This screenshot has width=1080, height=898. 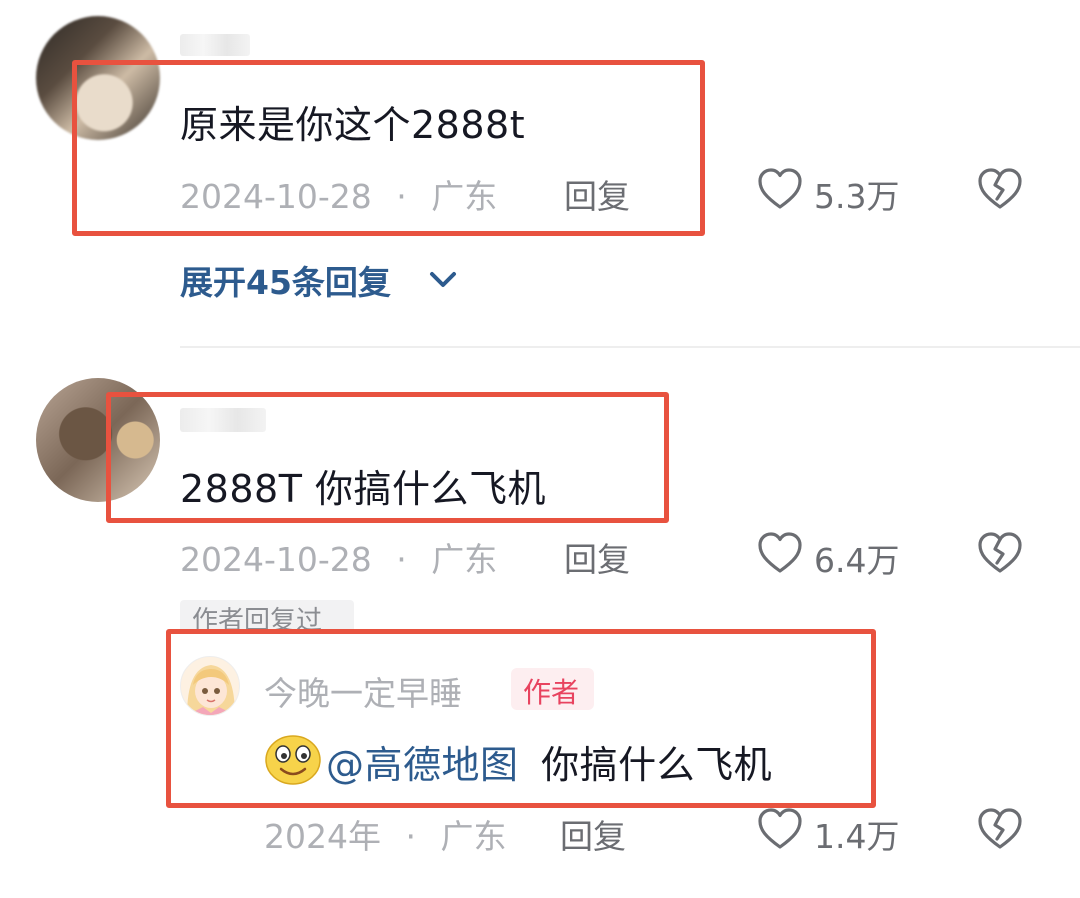 I want to click on author-avatar, so click(x=210, y=686).